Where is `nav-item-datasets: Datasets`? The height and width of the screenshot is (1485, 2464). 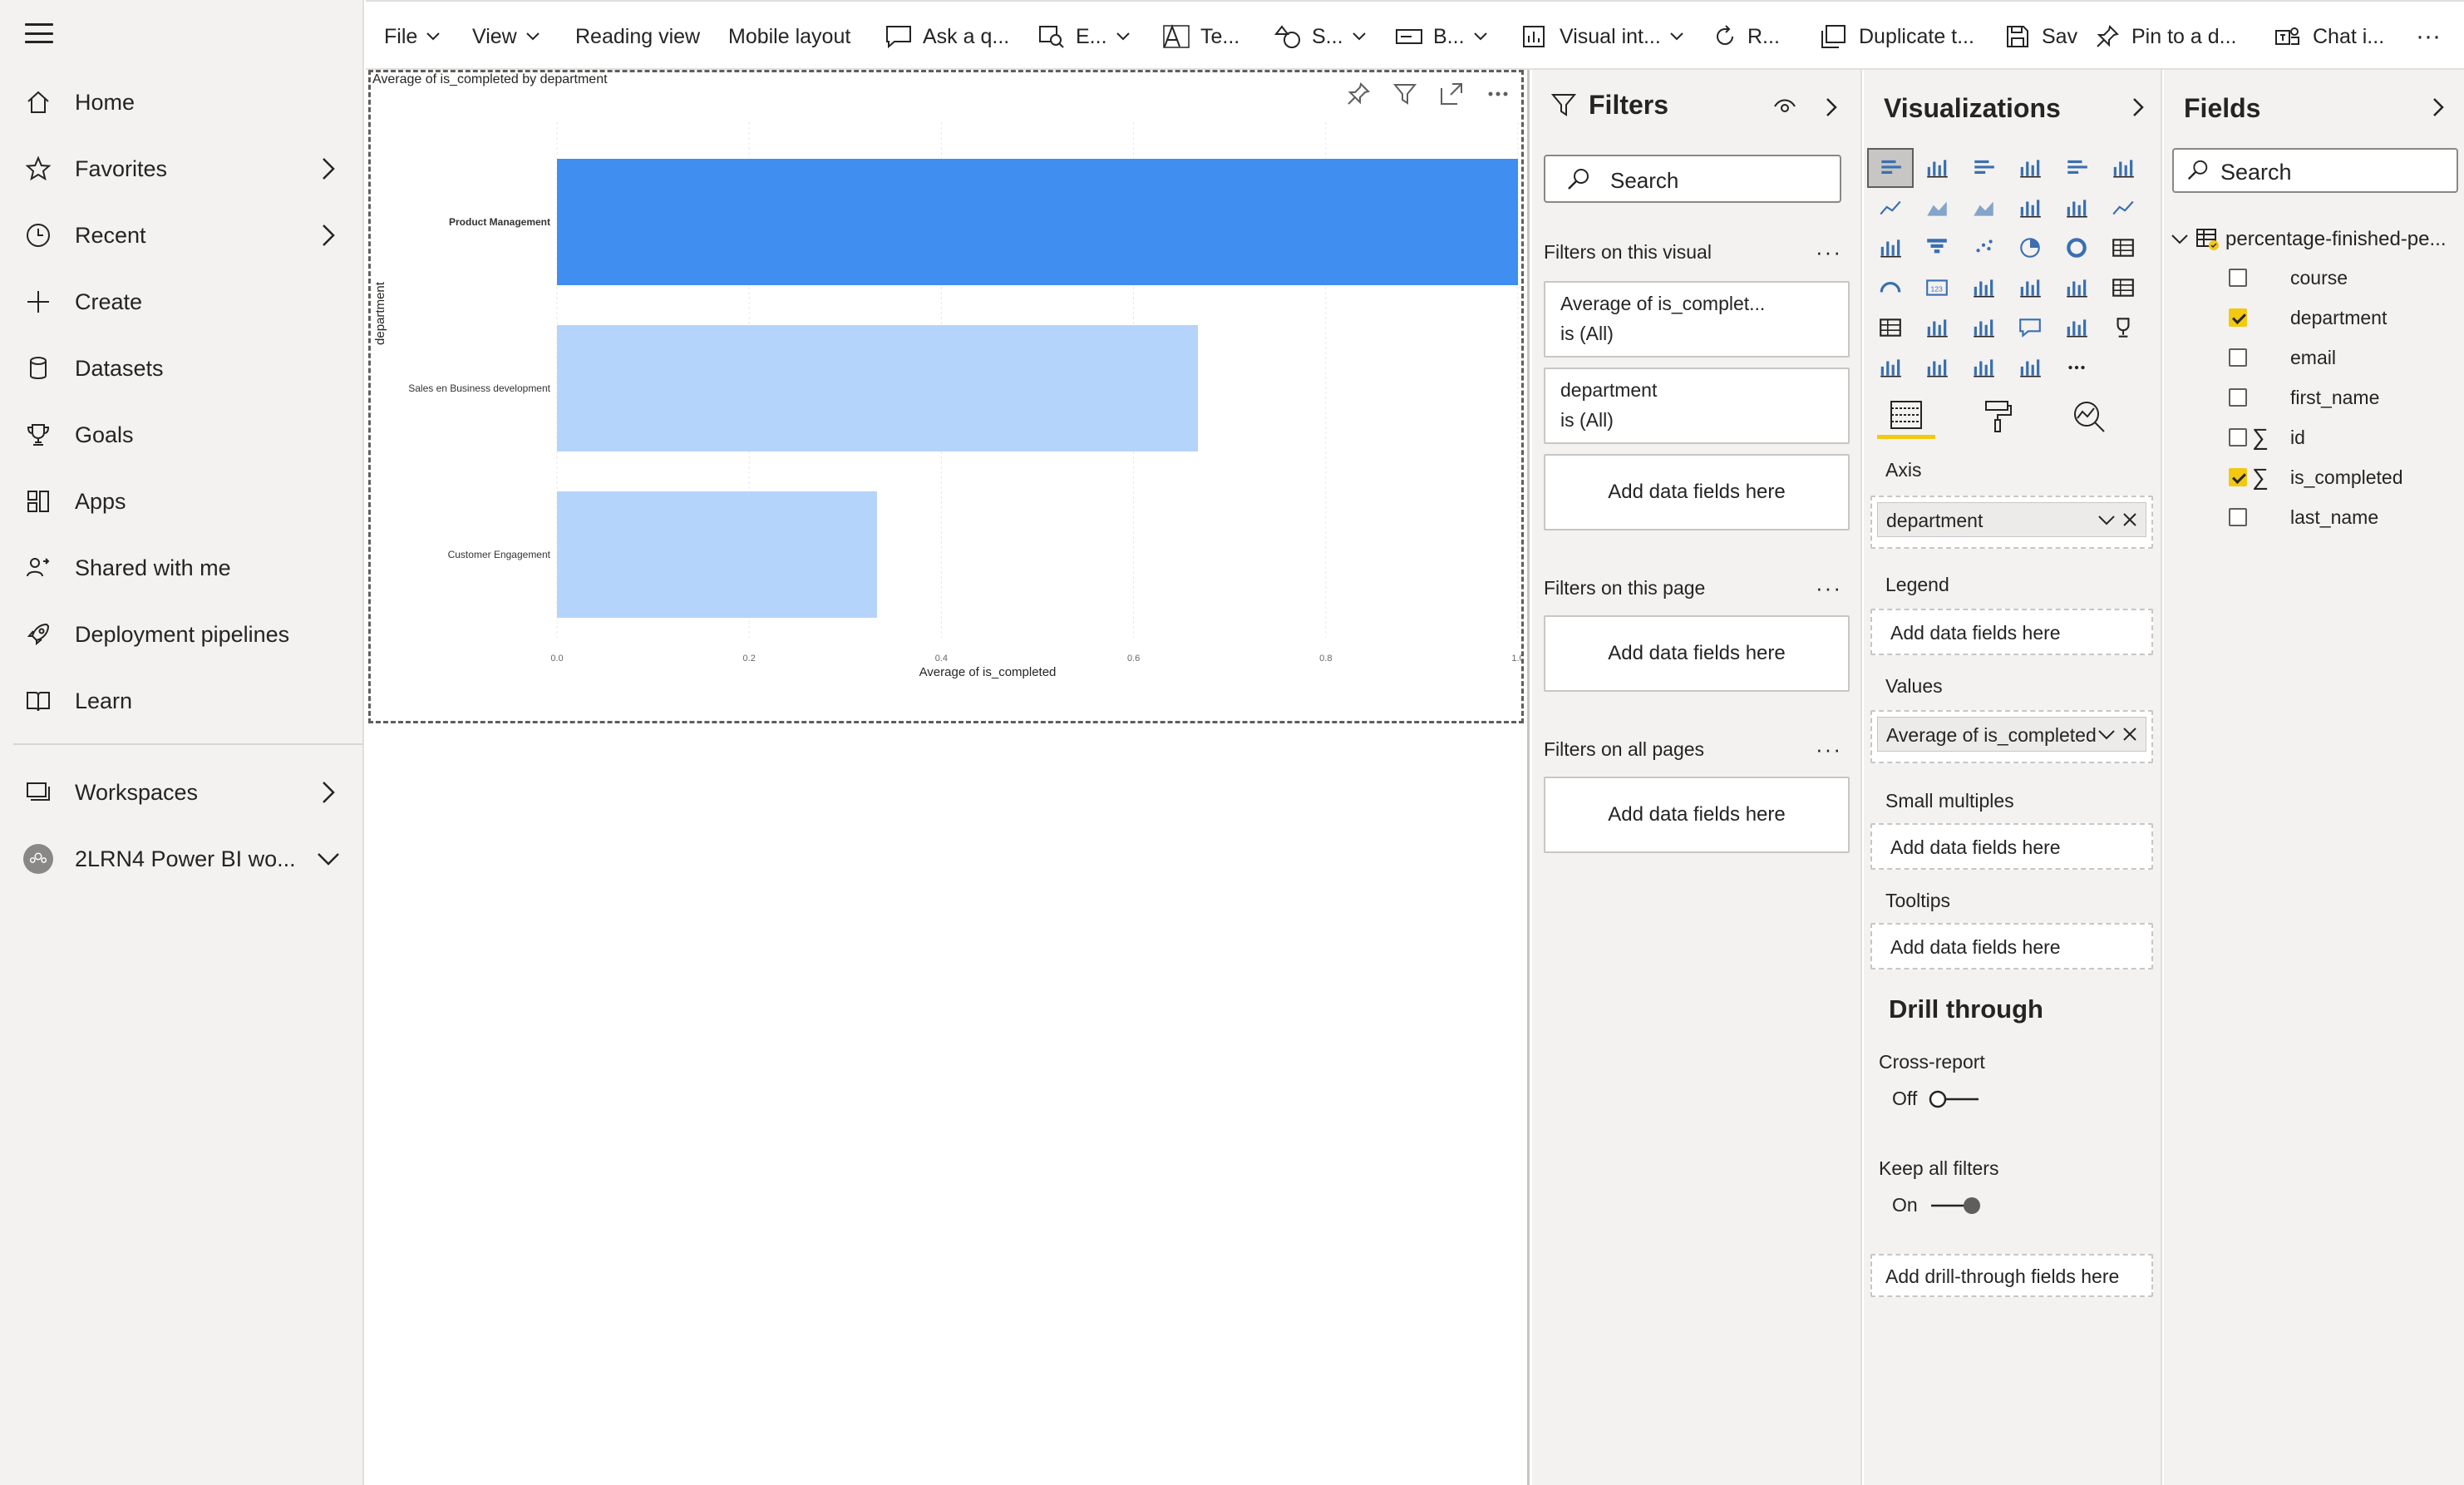 nav-item-datasets: Datasets is located at coordinates (182, 368).